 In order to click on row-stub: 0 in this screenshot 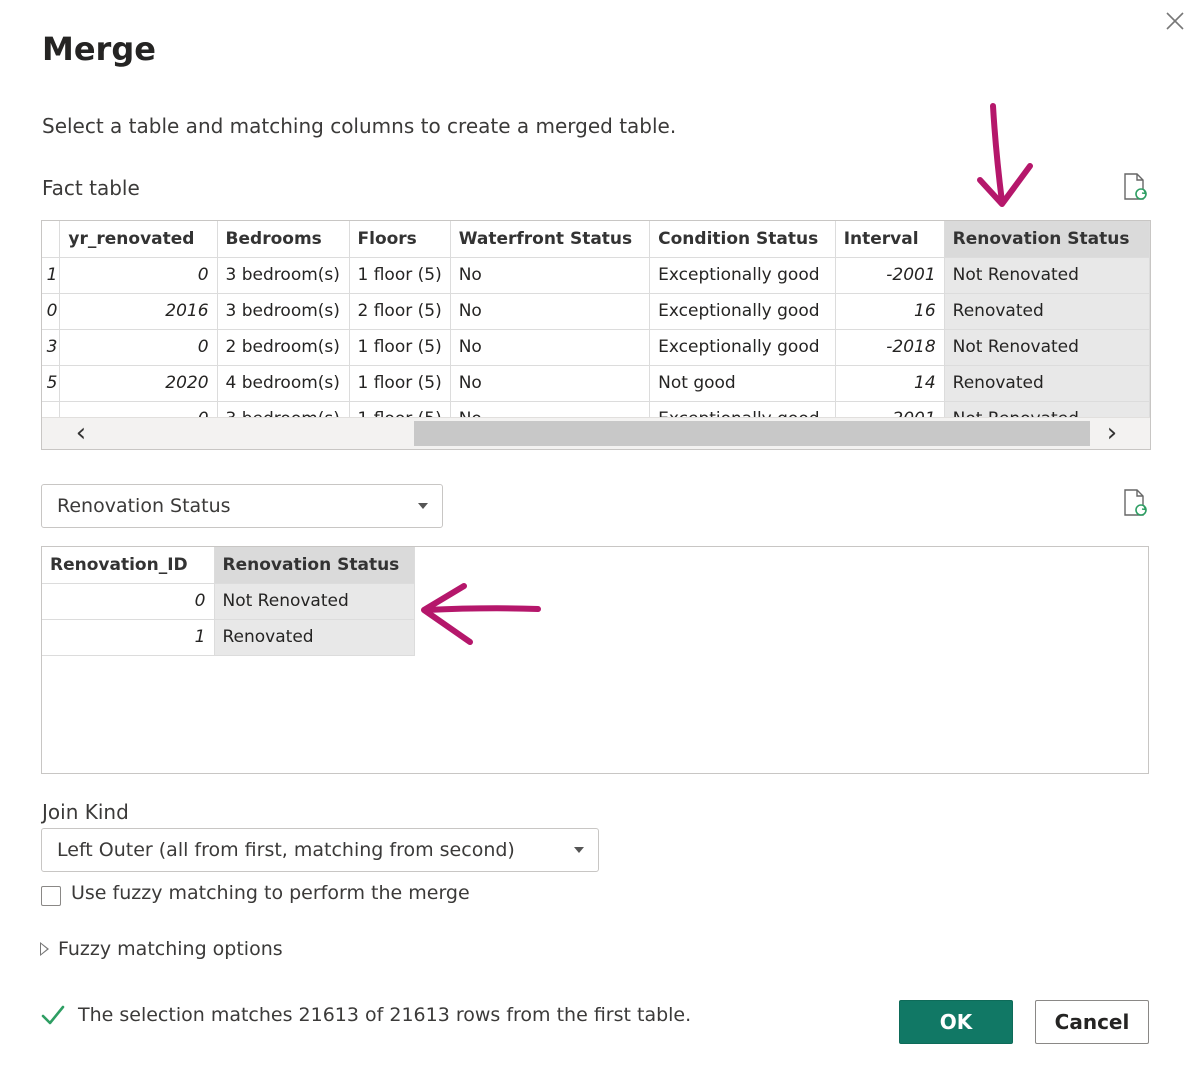, I will do `click(51, 311)`.